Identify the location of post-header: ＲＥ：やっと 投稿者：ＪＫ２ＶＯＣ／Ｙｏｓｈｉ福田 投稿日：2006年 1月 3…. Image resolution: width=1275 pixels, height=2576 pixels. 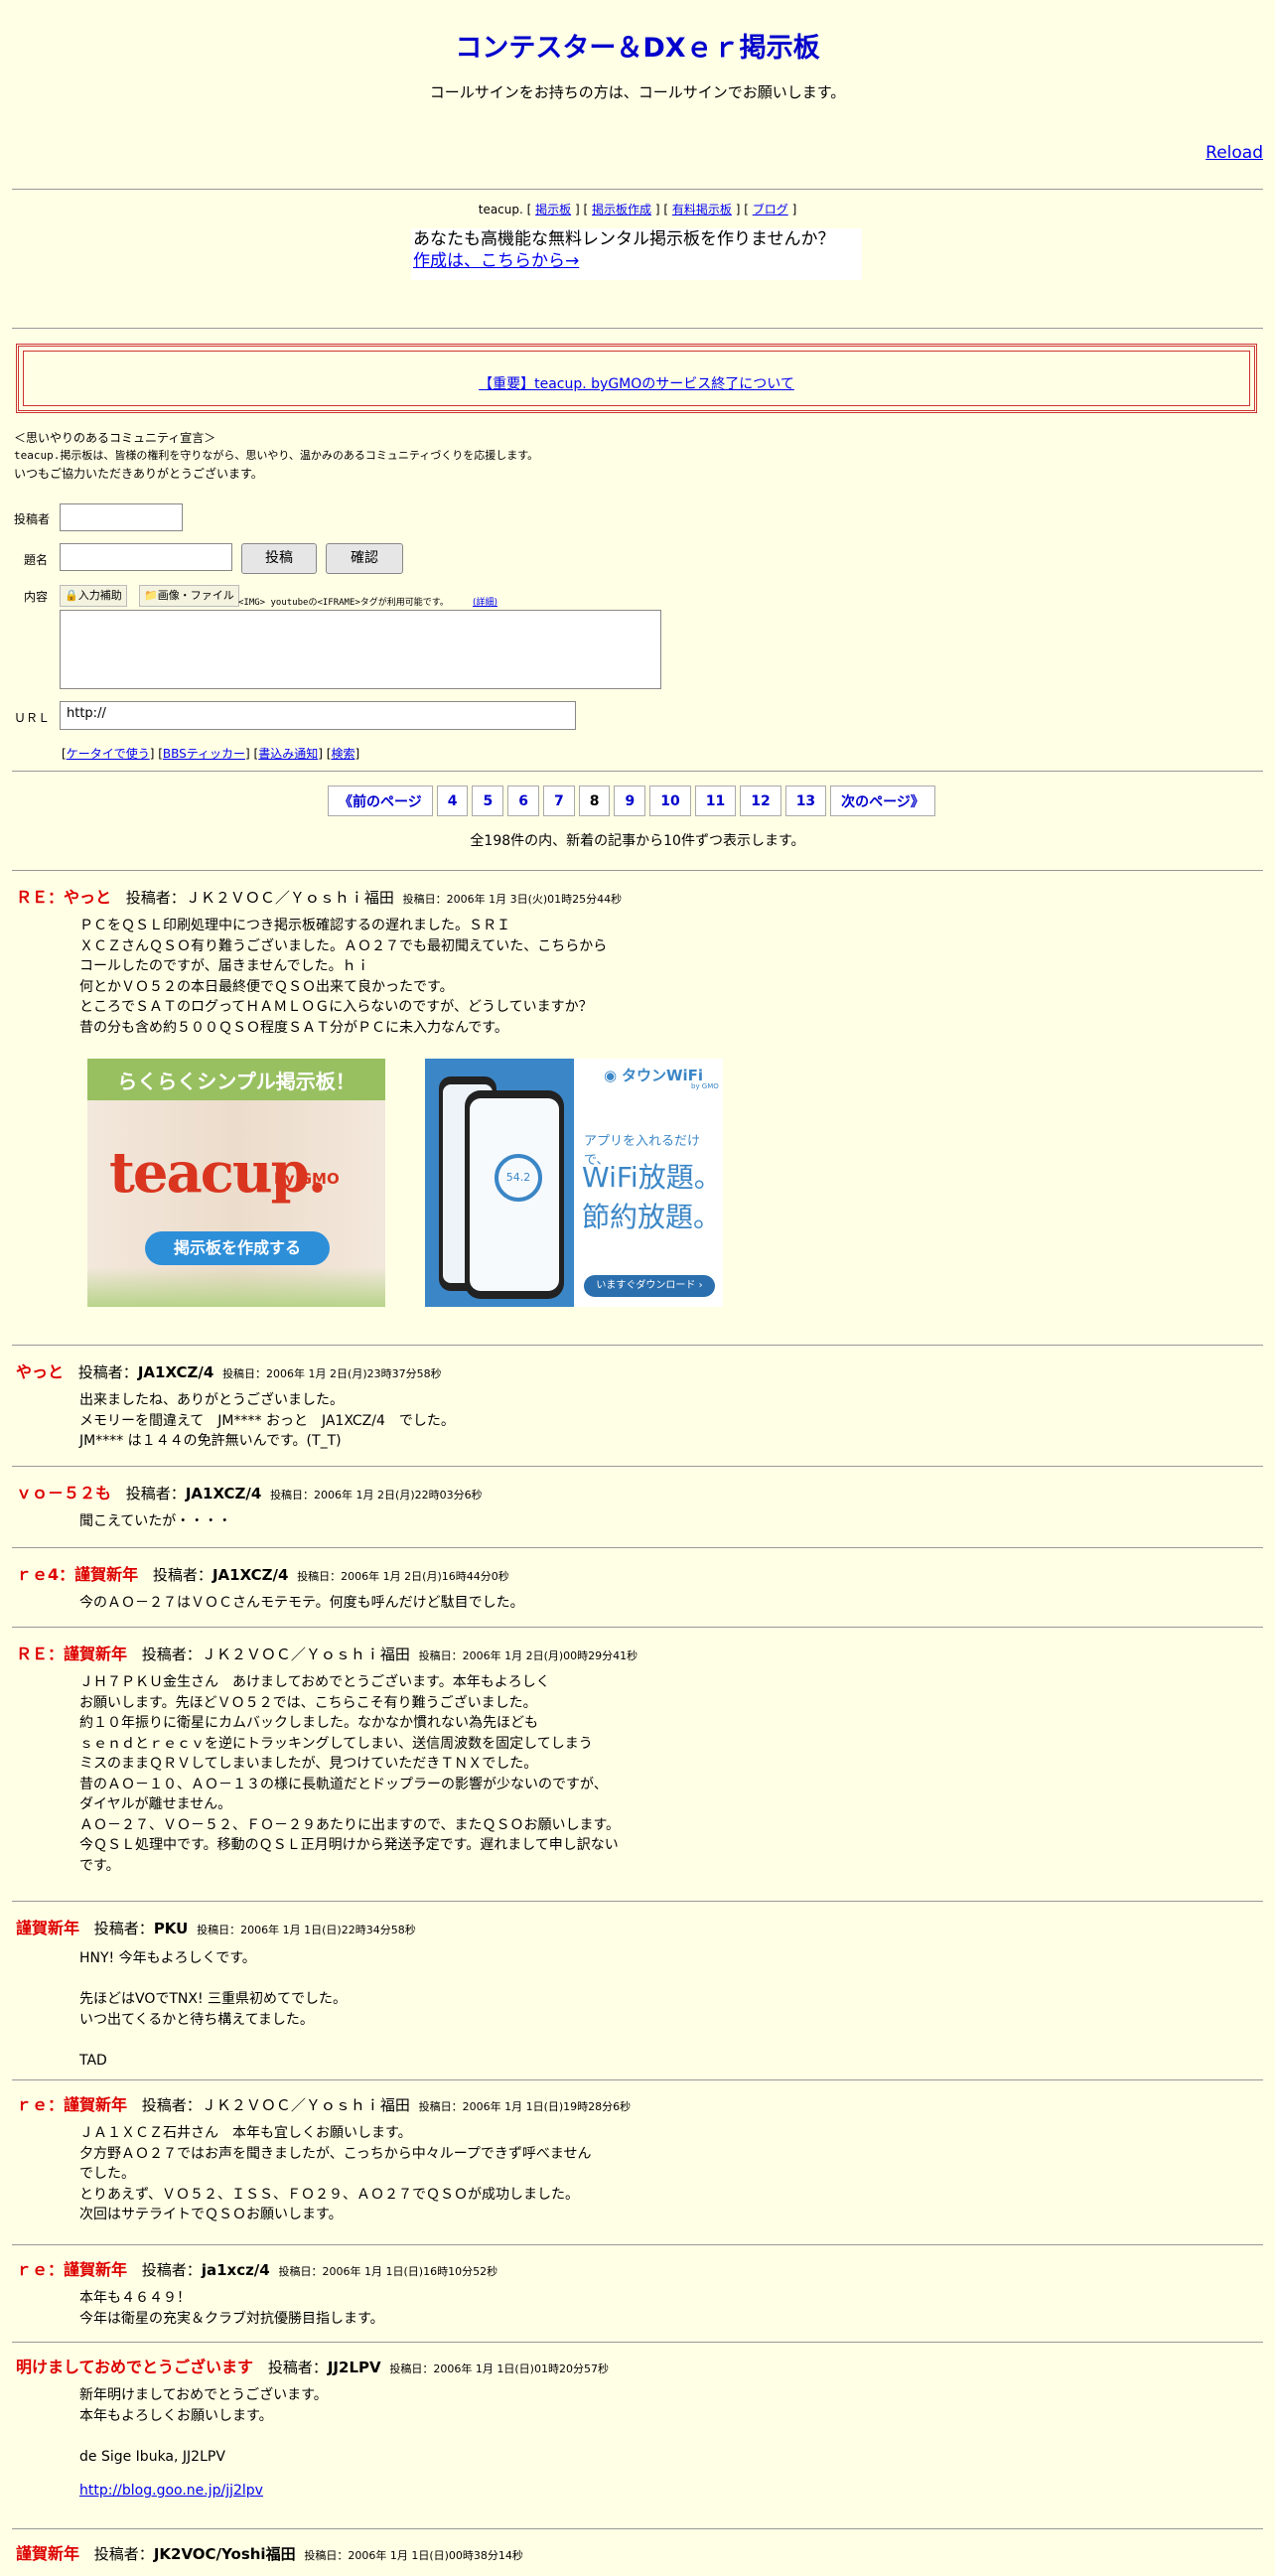
(319, 896).